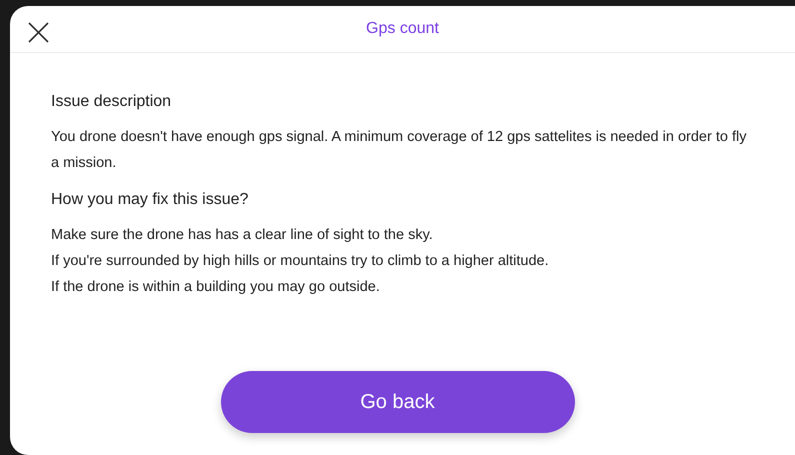  I want to click on section-heading: How you may fix this issue?, so click(150, 200).